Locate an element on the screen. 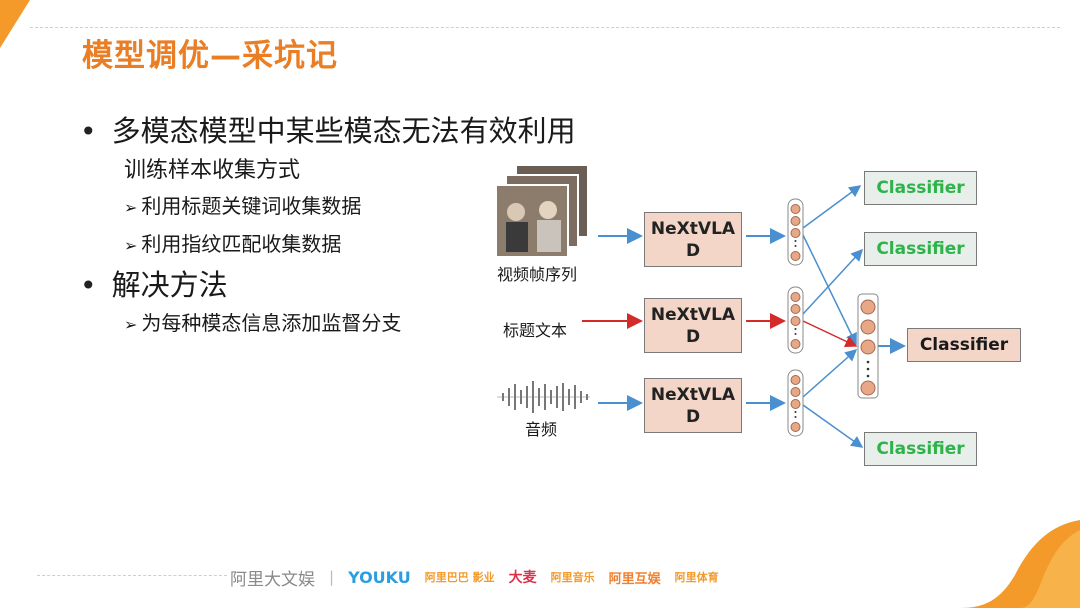 The image size is (1080, 608). feature-vector-audio is located at coordinates (795, 403).